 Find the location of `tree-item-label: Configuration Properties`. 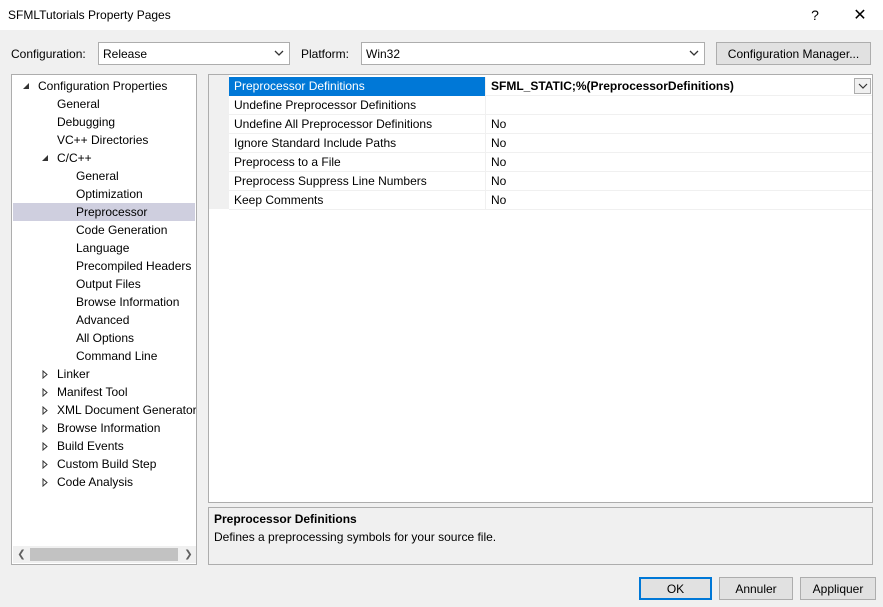

tree-item-label: Configuration Properties is located at coordinates (103, 86).